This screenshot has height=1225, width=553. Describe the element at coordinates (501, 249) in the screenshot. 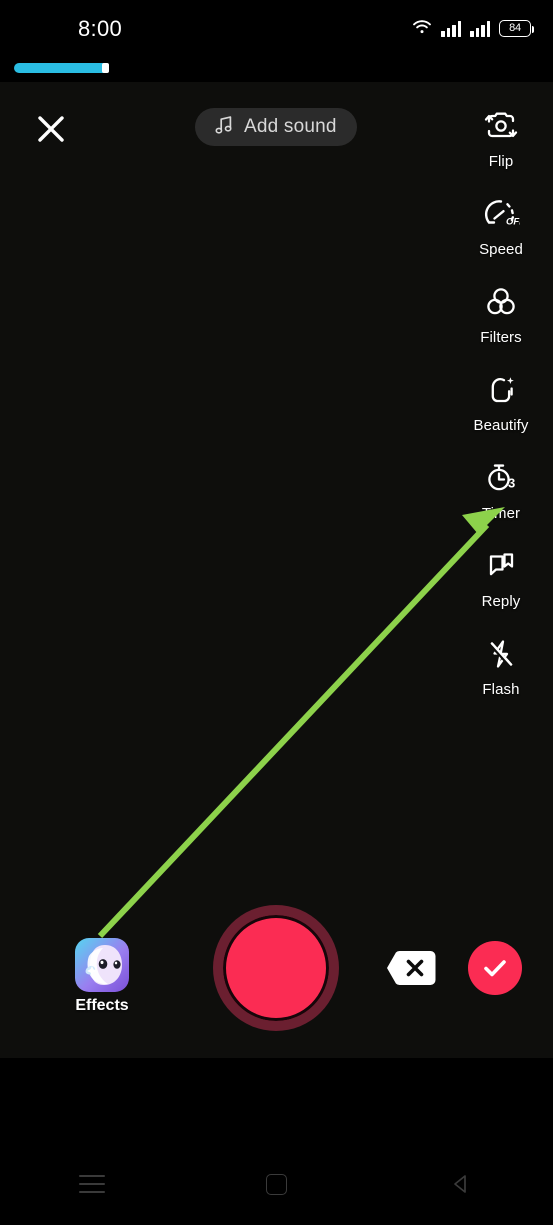

I see `tool-speed-label: Speed` at that location.